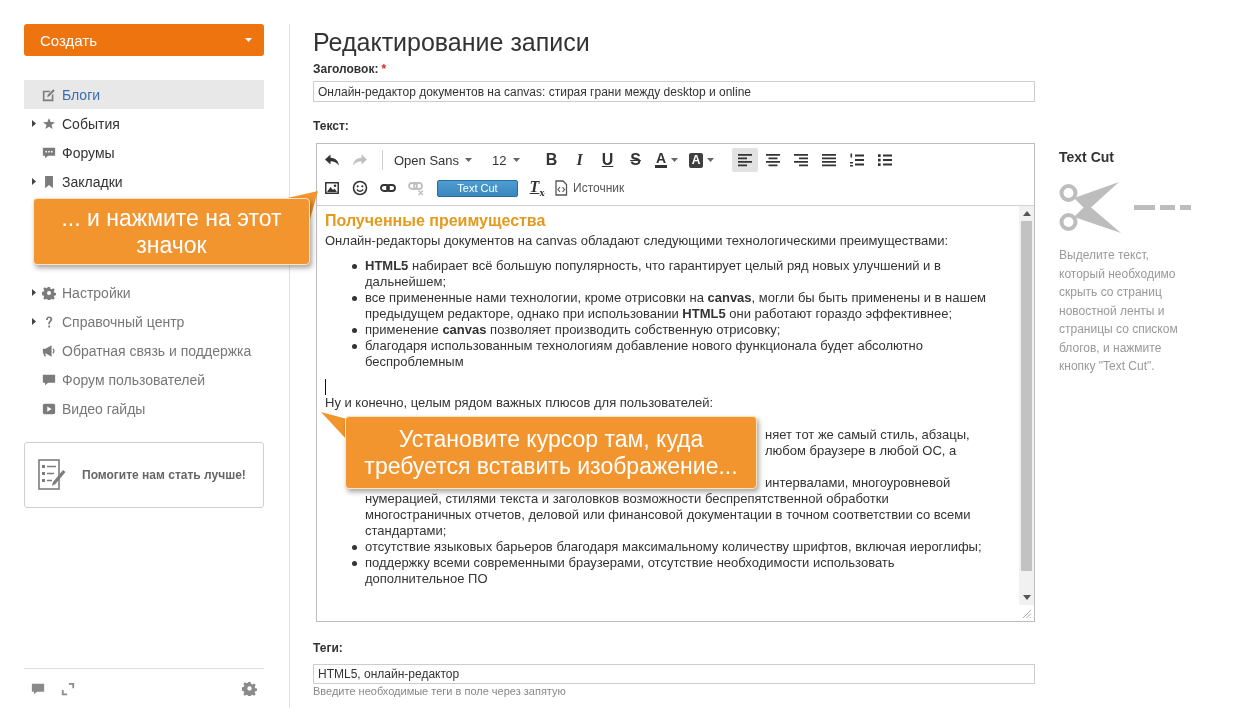 This screenshot has width=1240, height=708. I want to click on paragraph: Ну и конечно, целым рядом важных плюсов для пользователей:, so click(520, 403).